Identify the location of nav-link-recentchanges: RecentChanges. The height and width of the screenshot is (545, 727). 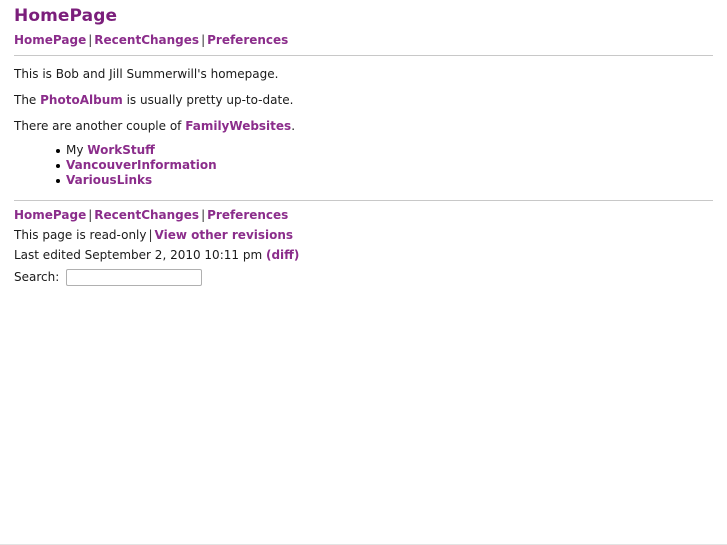
(146, 40).